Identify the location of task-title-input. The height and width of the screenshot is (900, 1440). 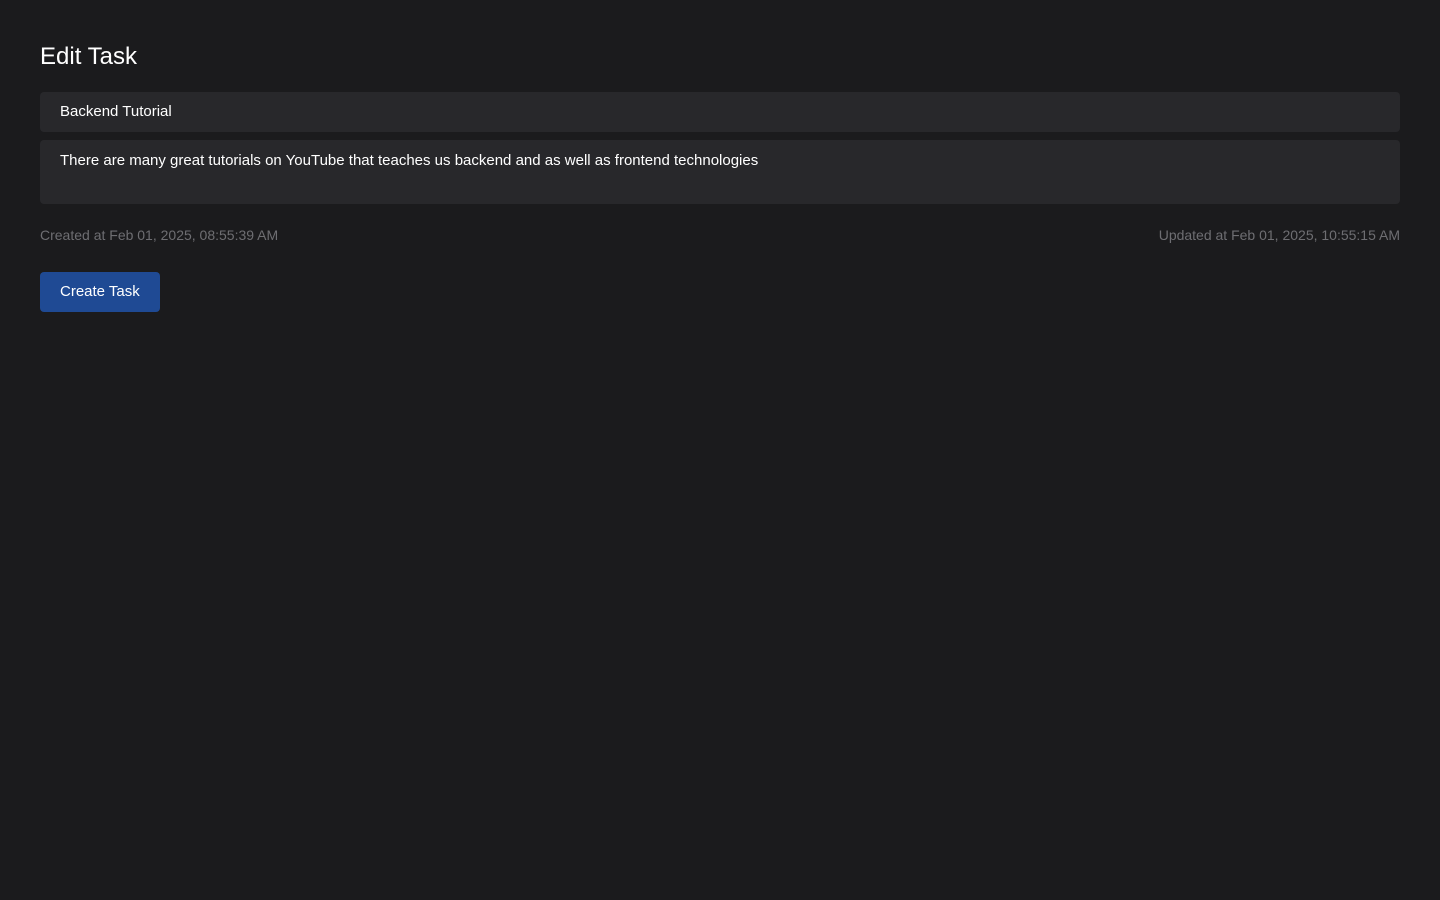
(720, 112).